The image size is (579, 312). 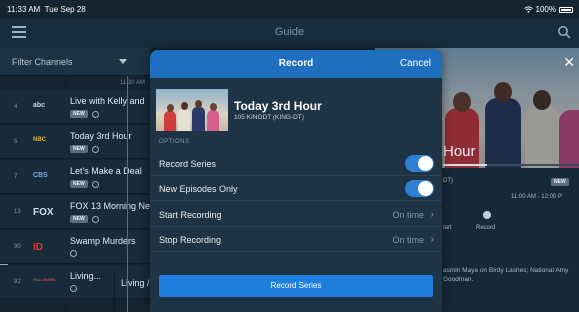 I want to click on status-right: 100%, so click(x=548, y=9).